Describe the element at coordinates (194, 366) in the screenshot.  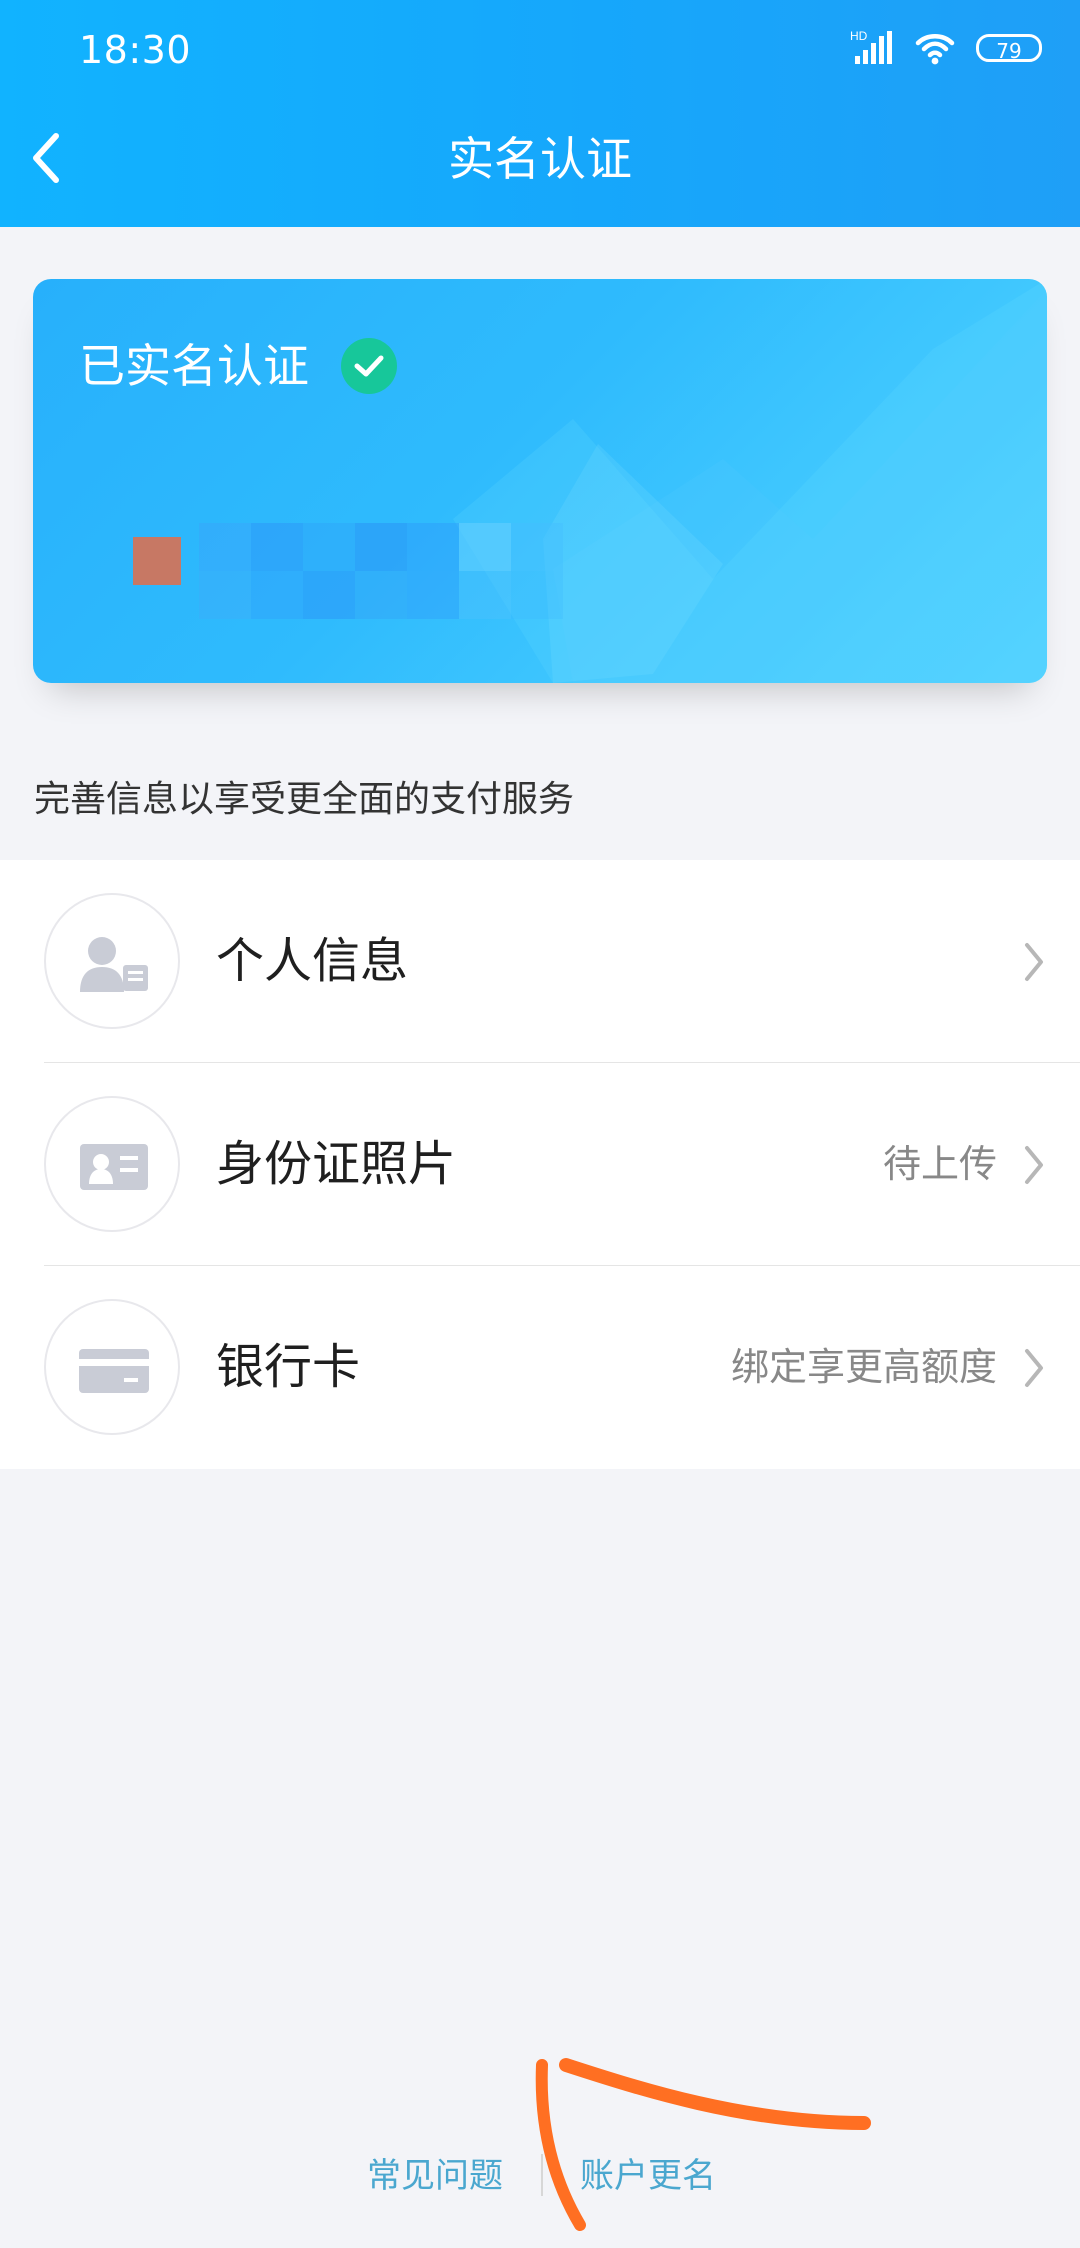
I see `verified-status-text: 已实名认证` at that location.